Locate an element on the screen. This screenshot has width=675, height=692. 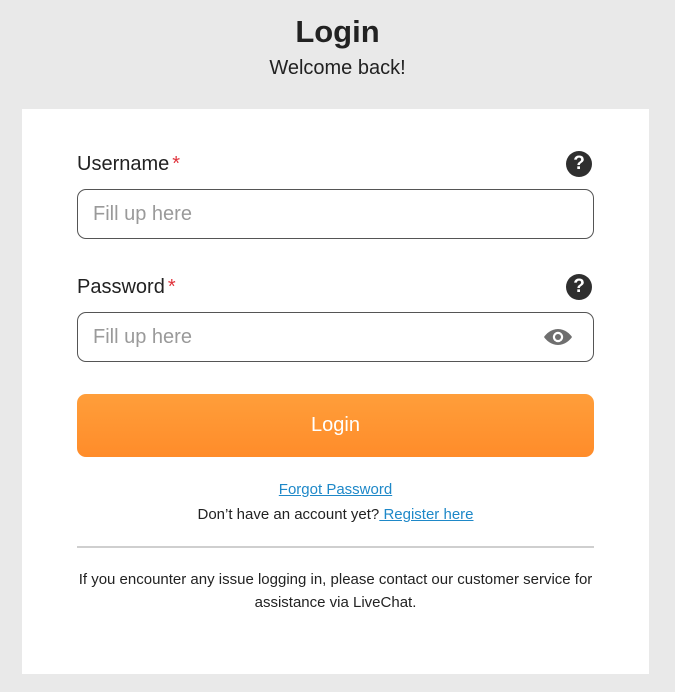
username-label: Username is located at coordinates (123, 164).